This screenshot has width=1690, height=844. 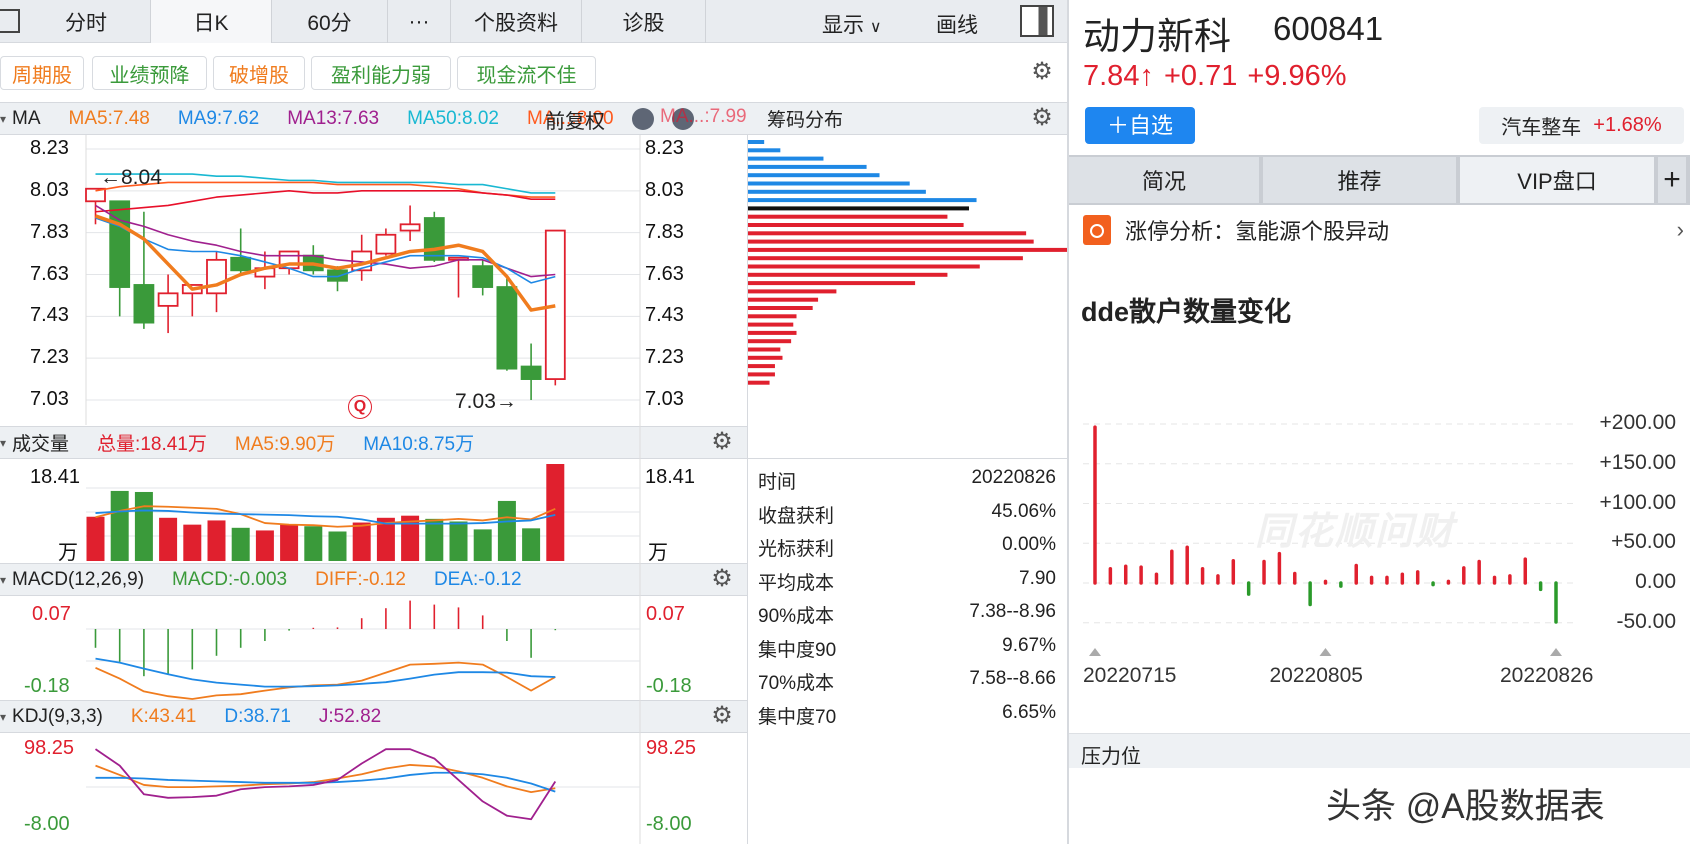 What do you see at coordinates (1186, 312) in the screenshot?
I see `dde-title: dde散户数量变化` at bounding box center [1186, 312].